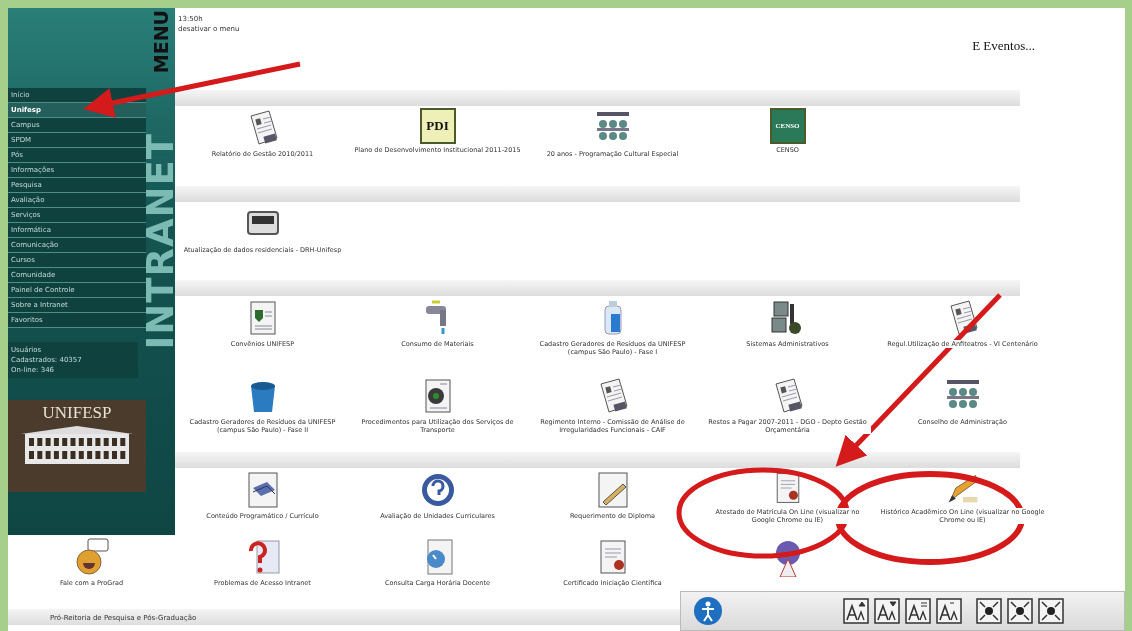 This screenshot has height=631, width=1132. Describe the element at coordinates (160, 241) in the screenshot. I see `brand-title: INTRANET` at that location.